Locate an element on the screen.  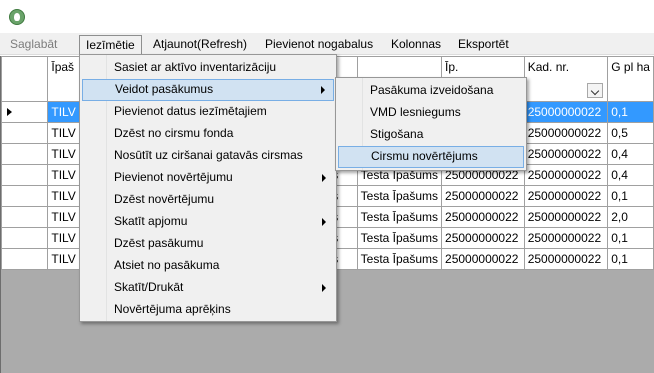
row-header-corner is located at coordinates (24, 79).